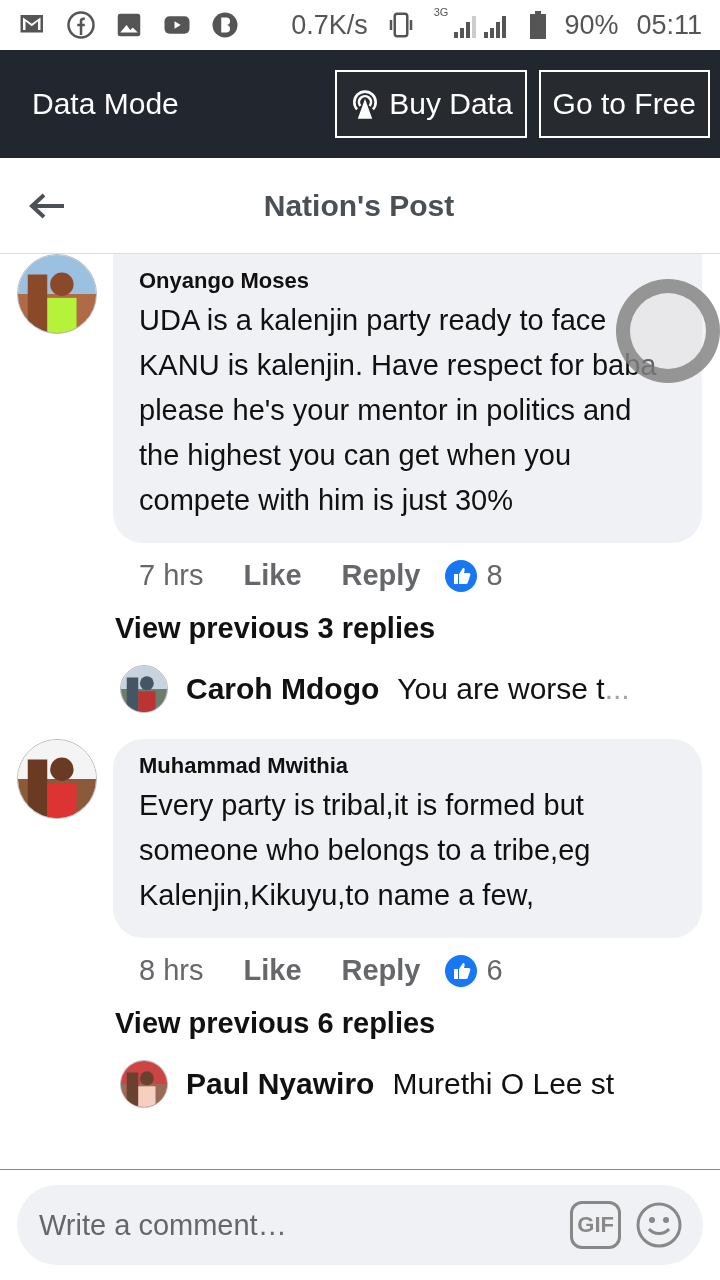 The height and width of the screenshot is (1280, 720). I want to click on network-type: 3G, so click(441, 12).